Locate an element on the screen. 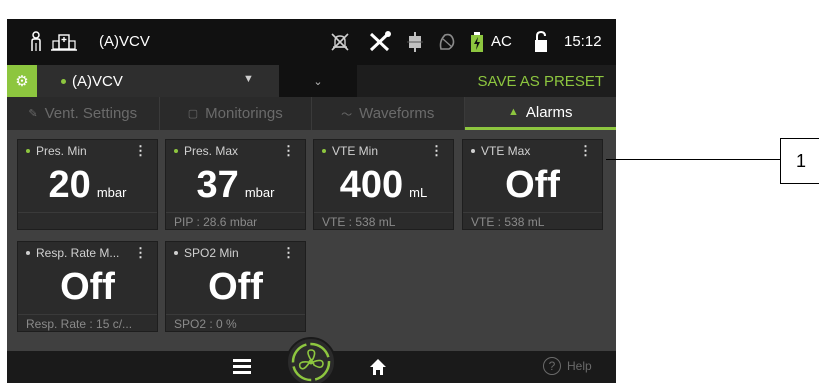 The width and height of the screenshot is (819, 383). secondary-dropdown: ⌄ is located at coordinates (318, 81).